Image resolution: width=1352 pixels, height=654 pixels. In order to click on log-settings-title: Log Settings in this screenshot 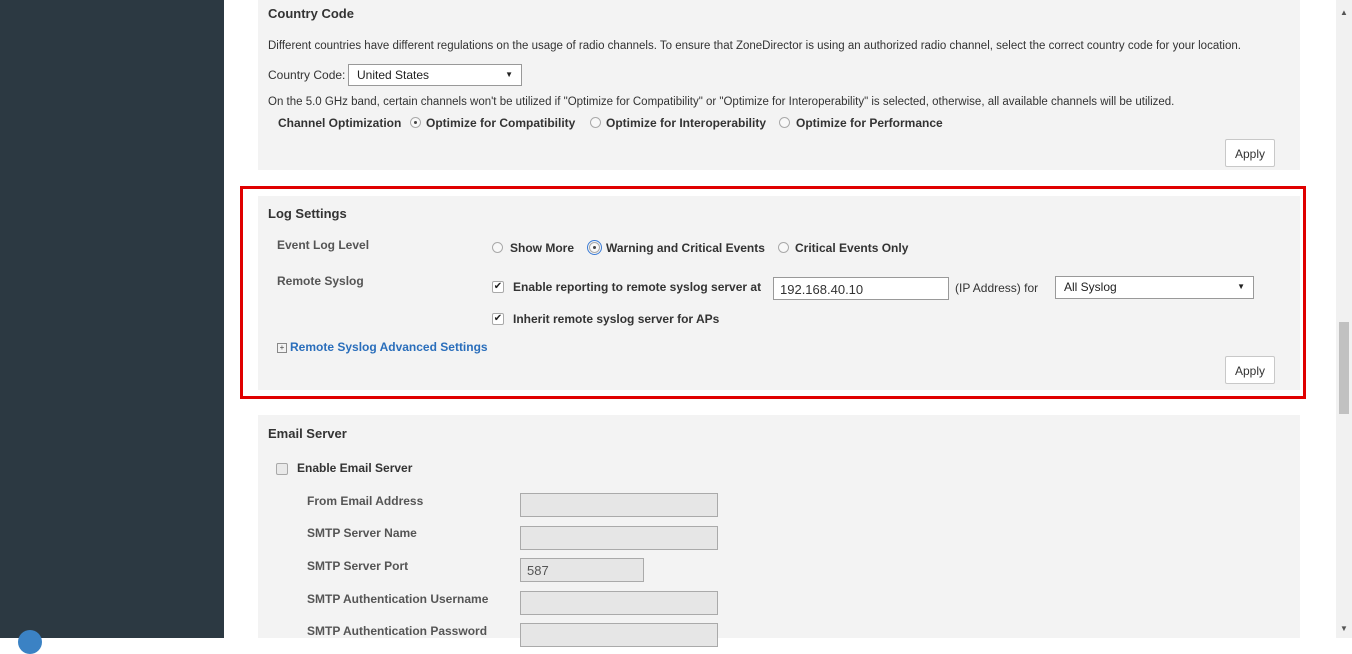, I will do `click(307, 213)`.